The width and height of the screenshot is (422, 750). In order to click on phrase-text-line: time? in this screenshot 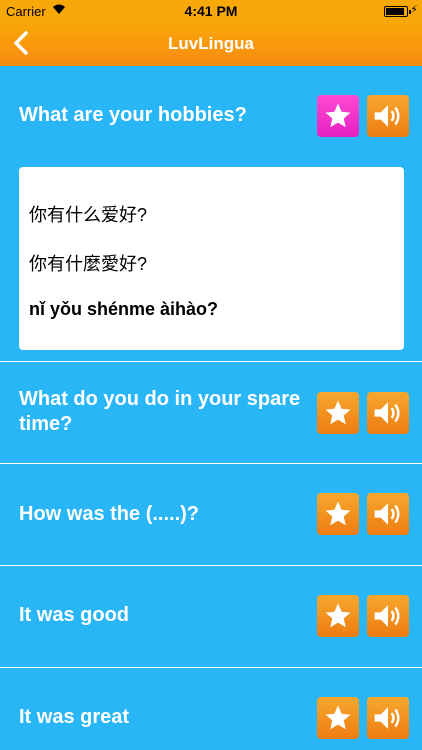, I will do `click(46, 424)`.